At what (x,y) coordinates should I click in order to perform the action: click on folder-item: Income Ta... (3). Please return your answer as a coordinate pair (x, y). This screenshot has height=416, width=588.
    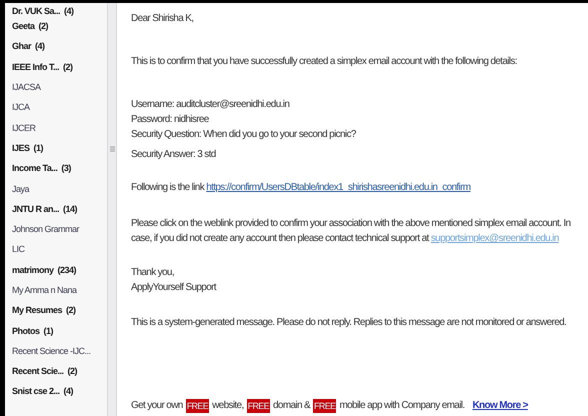
    Looking at the image, I should click on (59, 168).